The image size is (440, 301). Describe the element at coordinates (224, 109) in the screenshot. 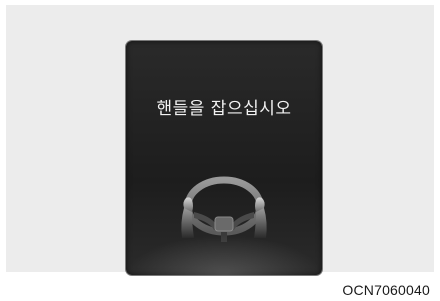

I see `warning-message: 핸들을 잡으십시오` at that location.